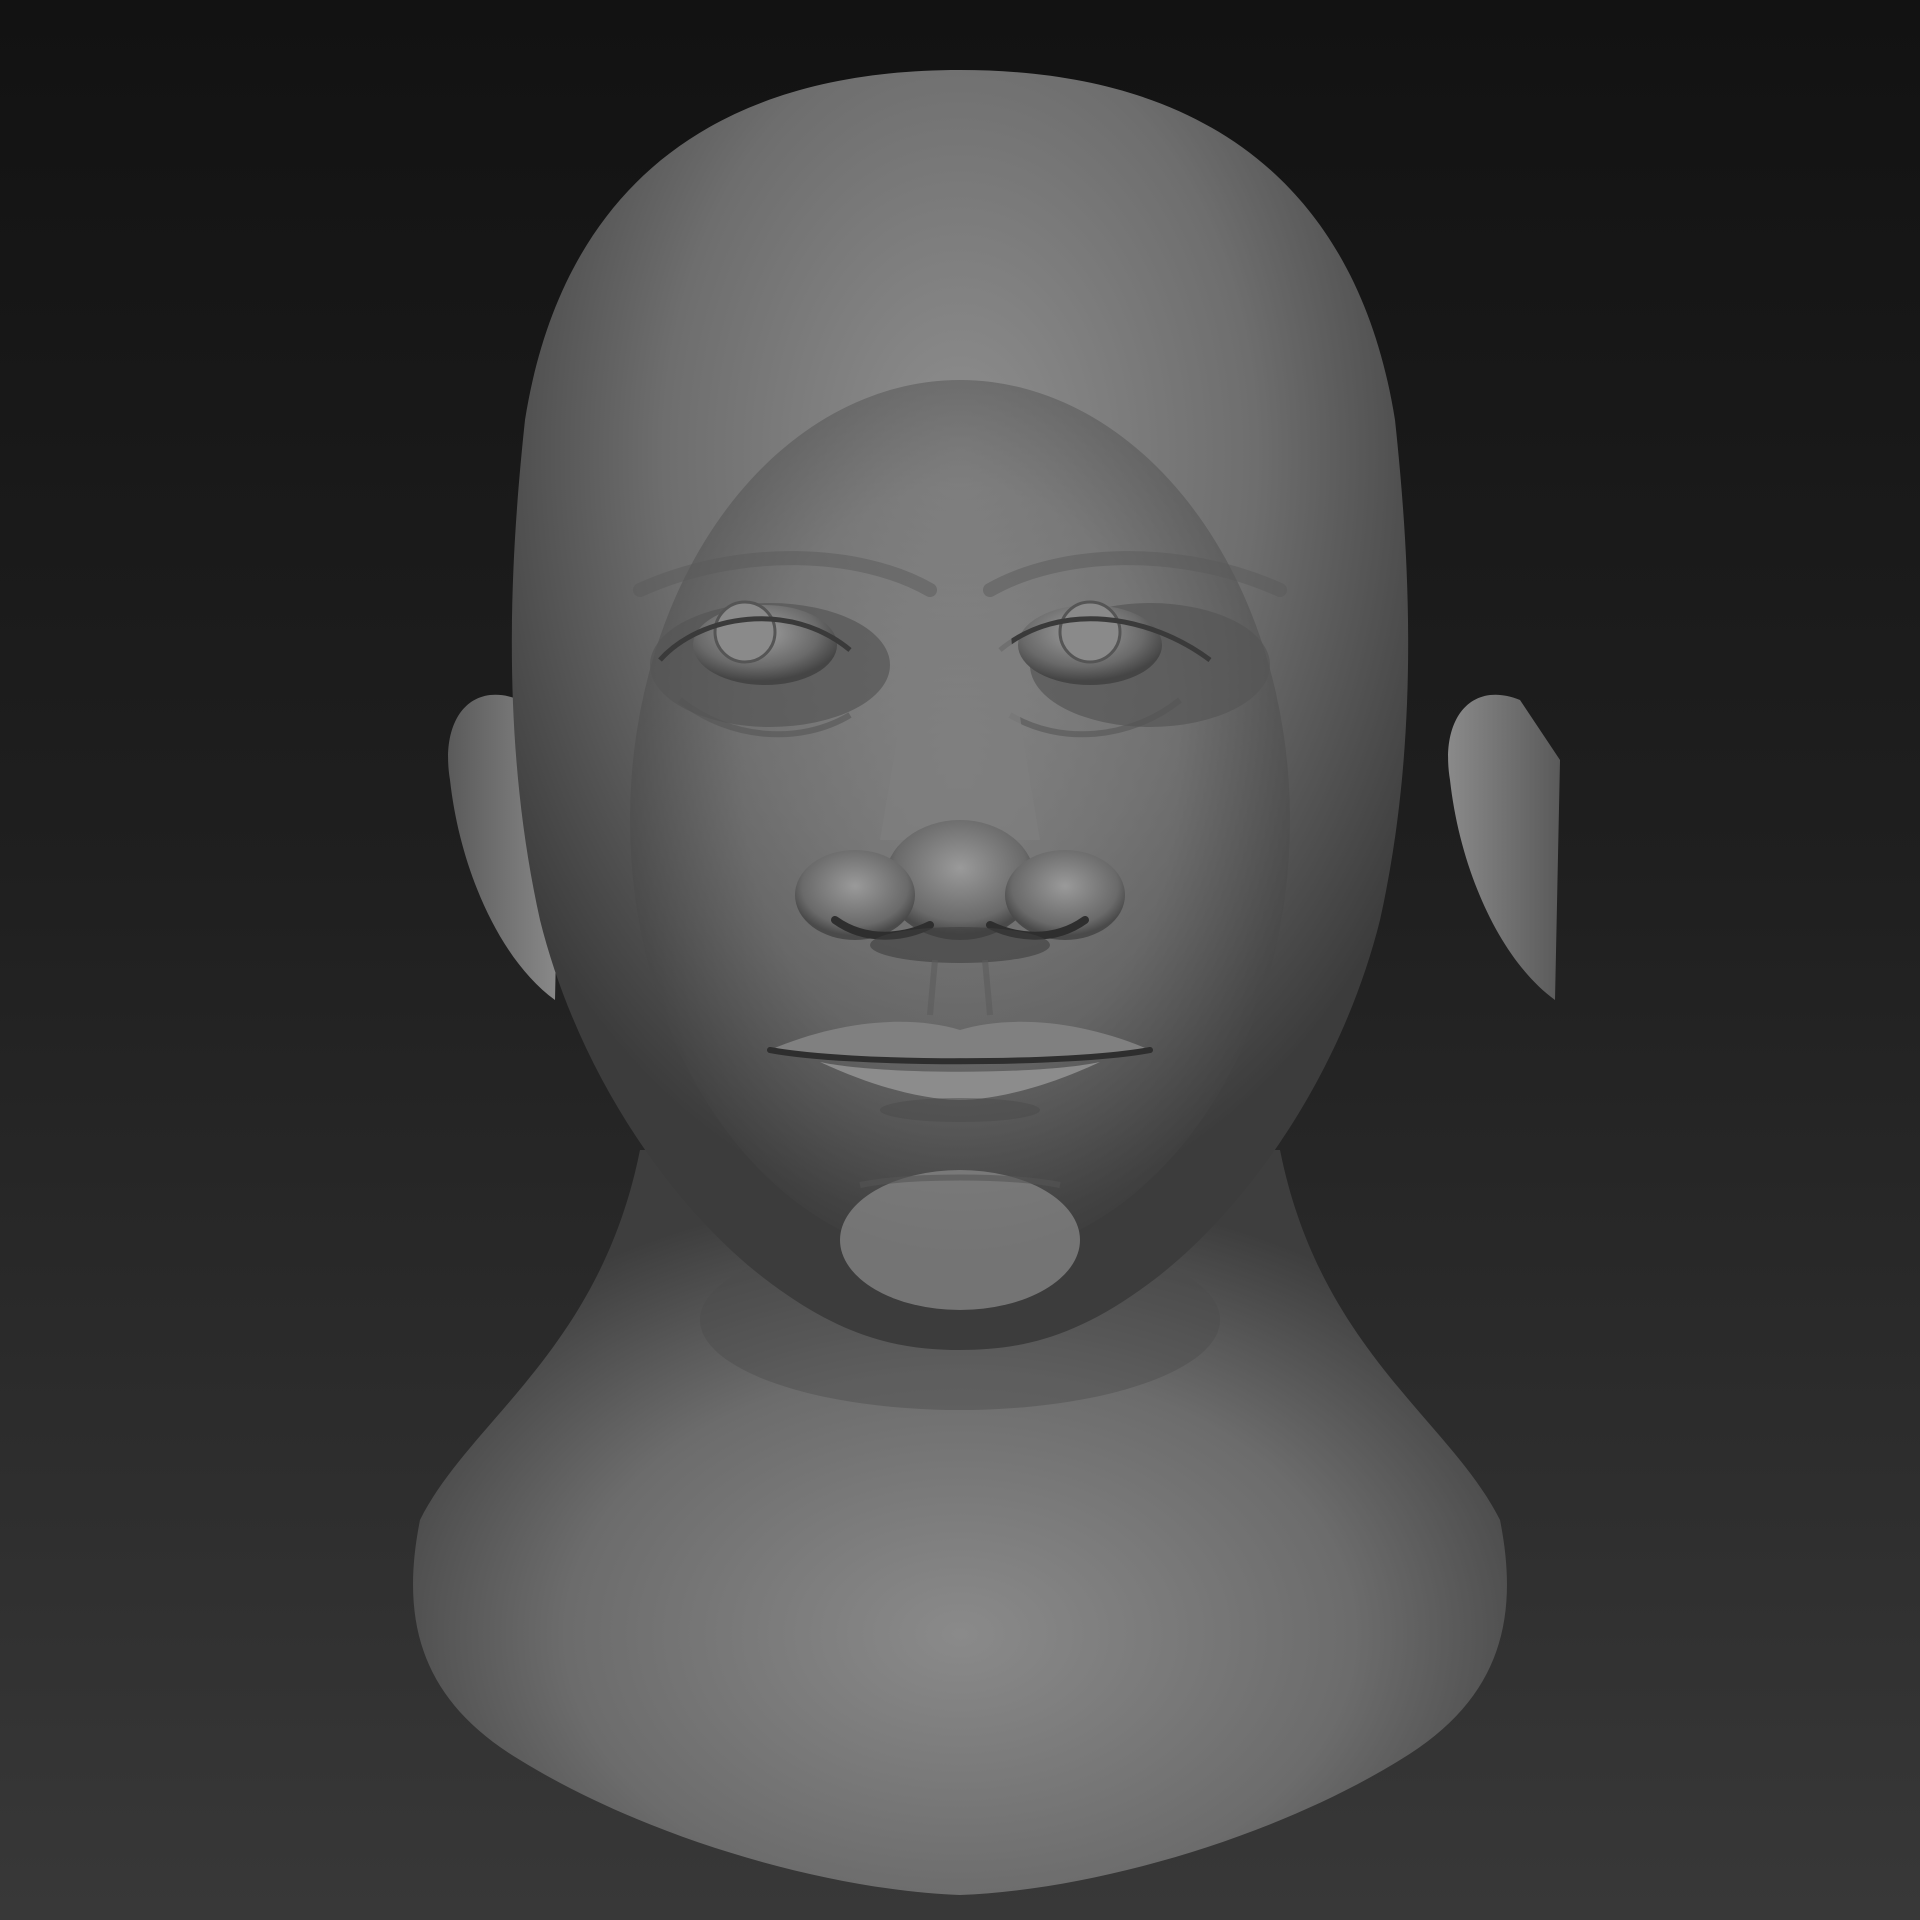  What do you see at coordinates (1504, 847) in the screenshot?
I see `right-ear` at bounding box center [1504, 847].